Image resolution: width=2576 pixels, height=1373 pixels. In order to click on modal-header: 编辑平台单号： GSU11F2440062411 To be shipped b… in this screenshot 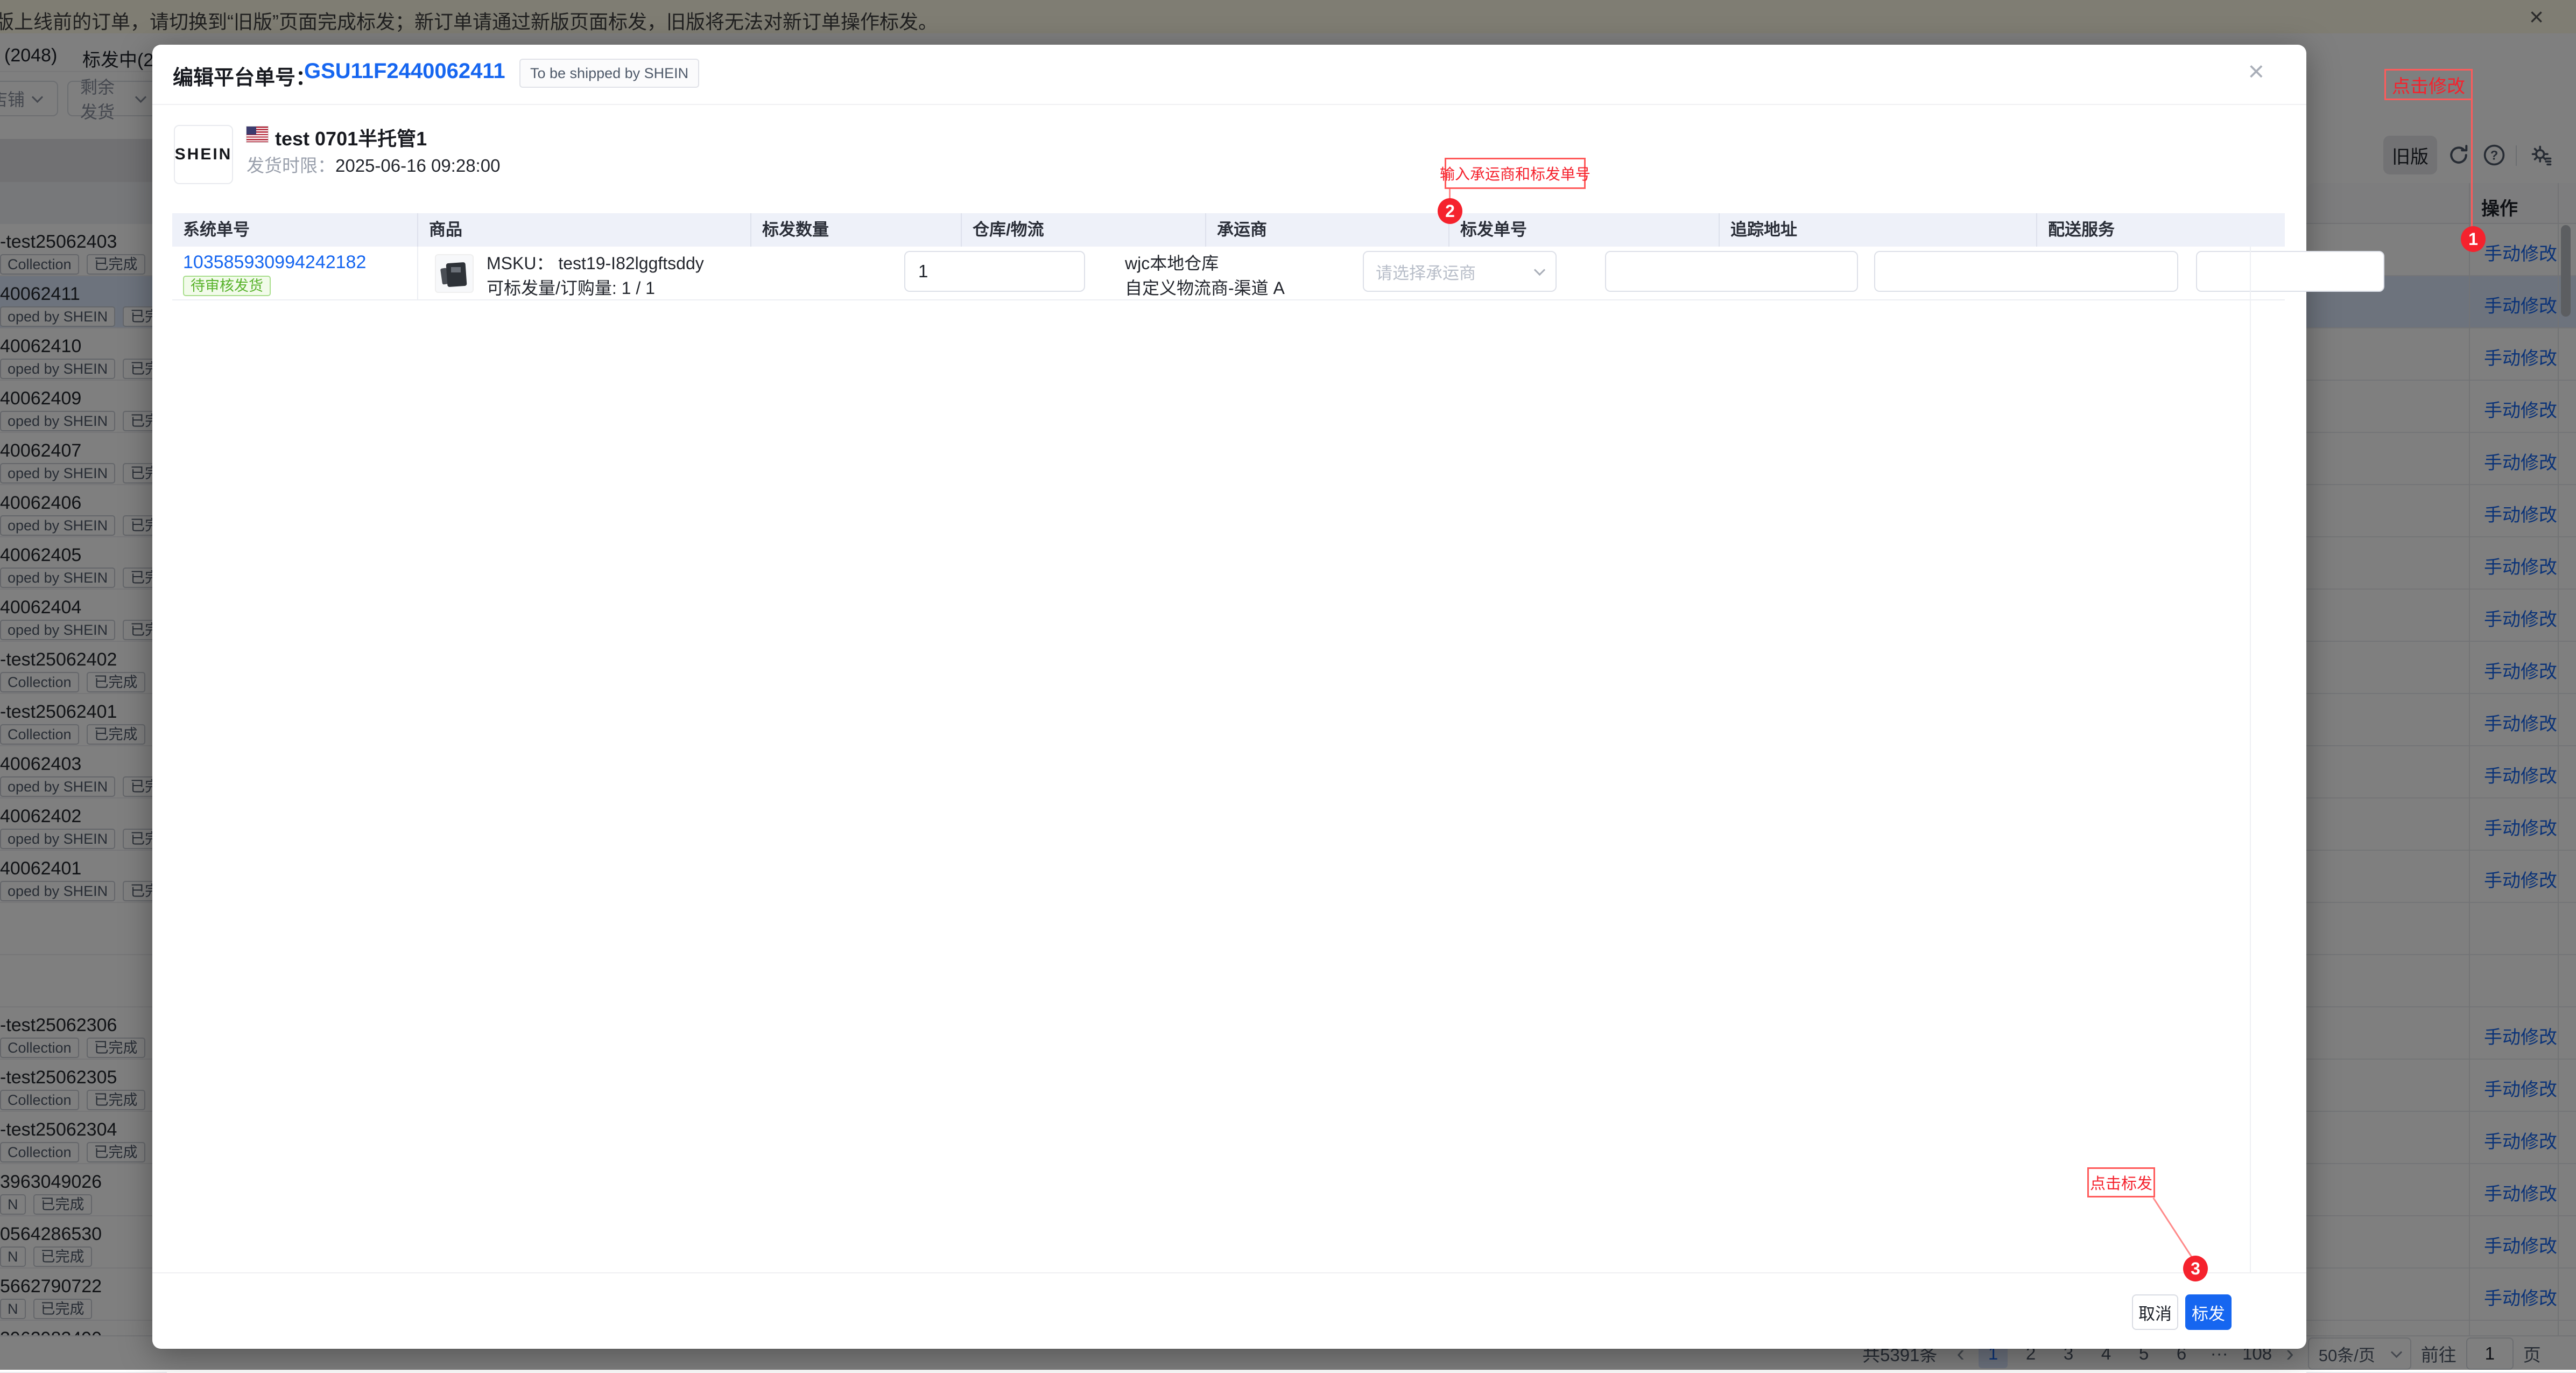, I will do `click(1229, 75)`.